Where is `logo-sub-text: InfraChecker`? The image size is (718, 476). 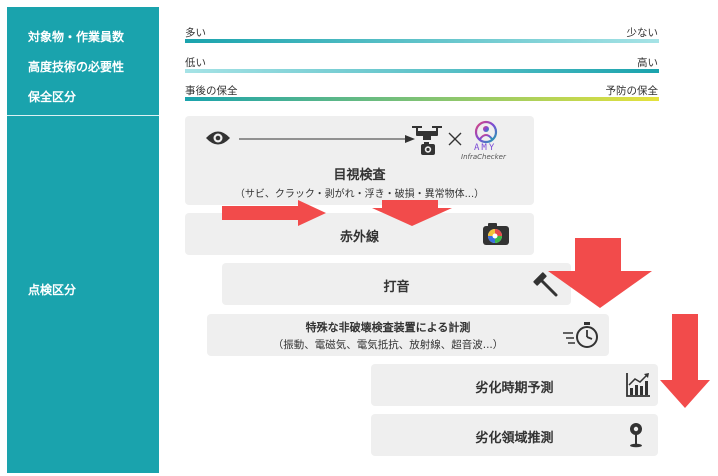 logo-sub-text: InfraChecker is located at coordinates (483, 157).